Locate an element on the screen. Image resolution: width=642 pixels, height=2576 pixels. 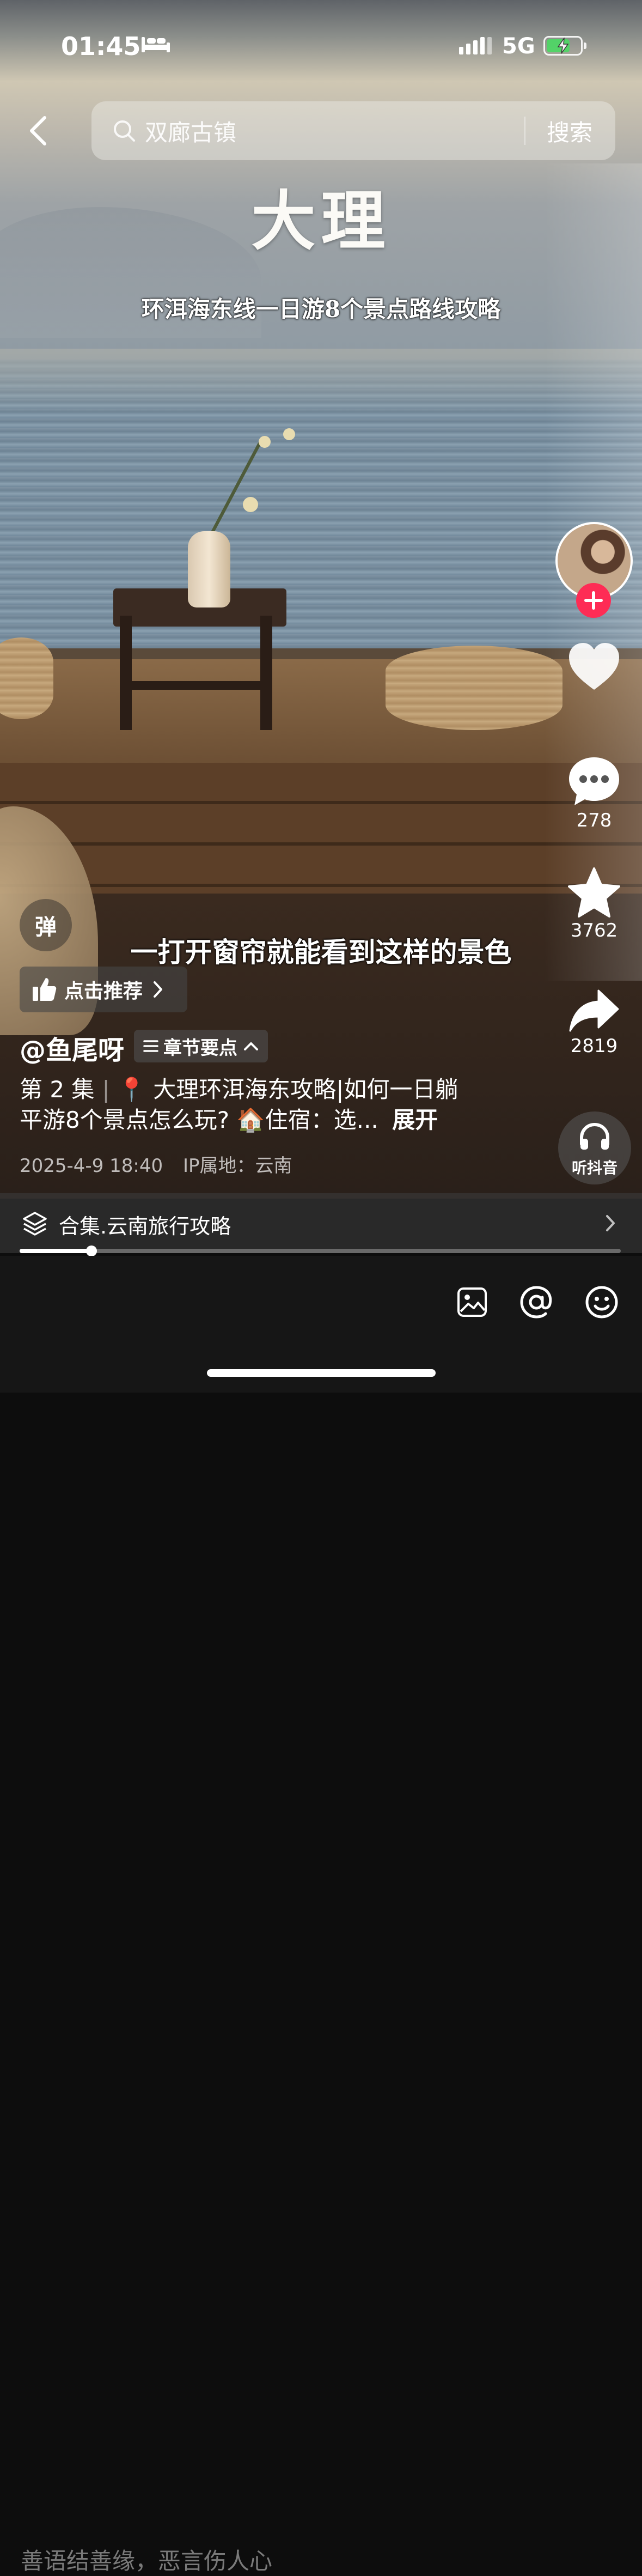
comment-icon is located at coordinates (594, 781).